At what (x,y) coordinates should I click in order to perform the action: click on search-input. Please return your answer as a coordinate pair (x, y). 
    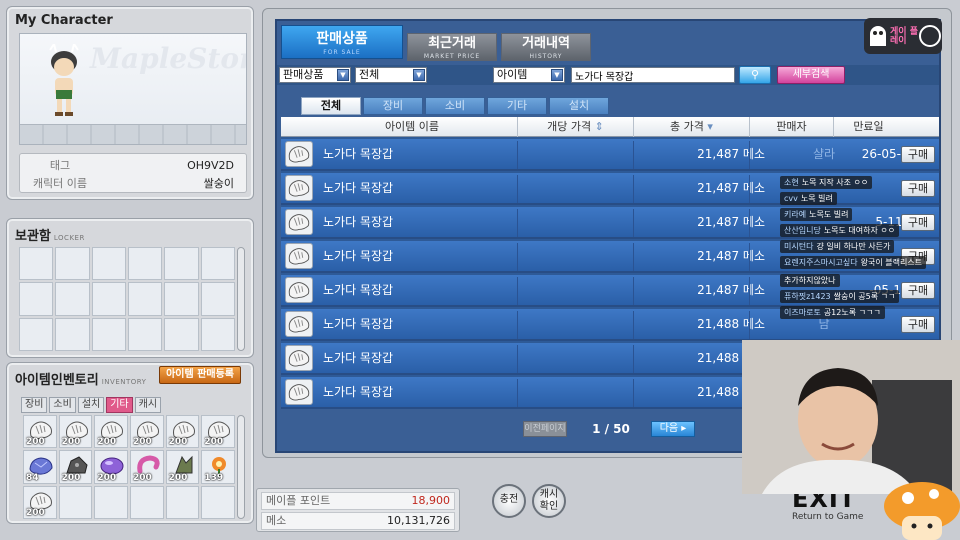
    Looking at the image, I should click on (653, 75).